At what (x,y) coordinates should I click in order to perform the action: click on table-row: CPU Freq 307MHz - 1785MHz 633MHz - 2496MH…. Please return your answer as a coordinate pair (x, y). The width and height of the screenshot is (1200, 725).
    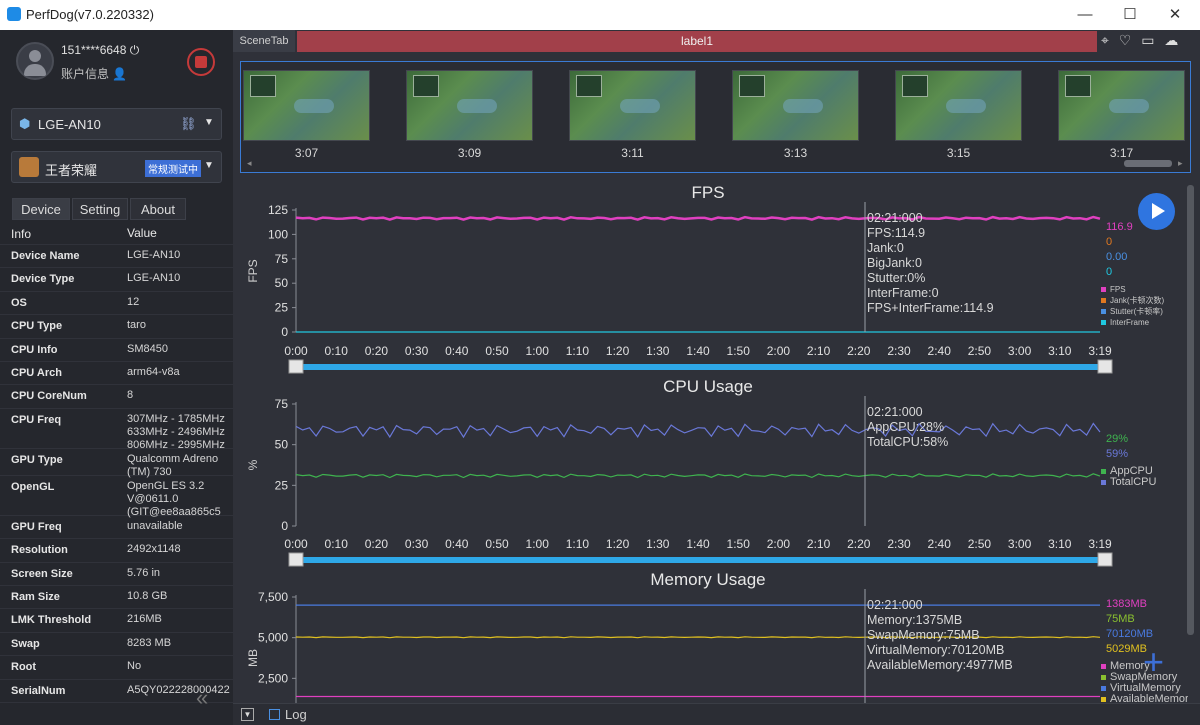
    Looking at the image, I should click on (116, 430).